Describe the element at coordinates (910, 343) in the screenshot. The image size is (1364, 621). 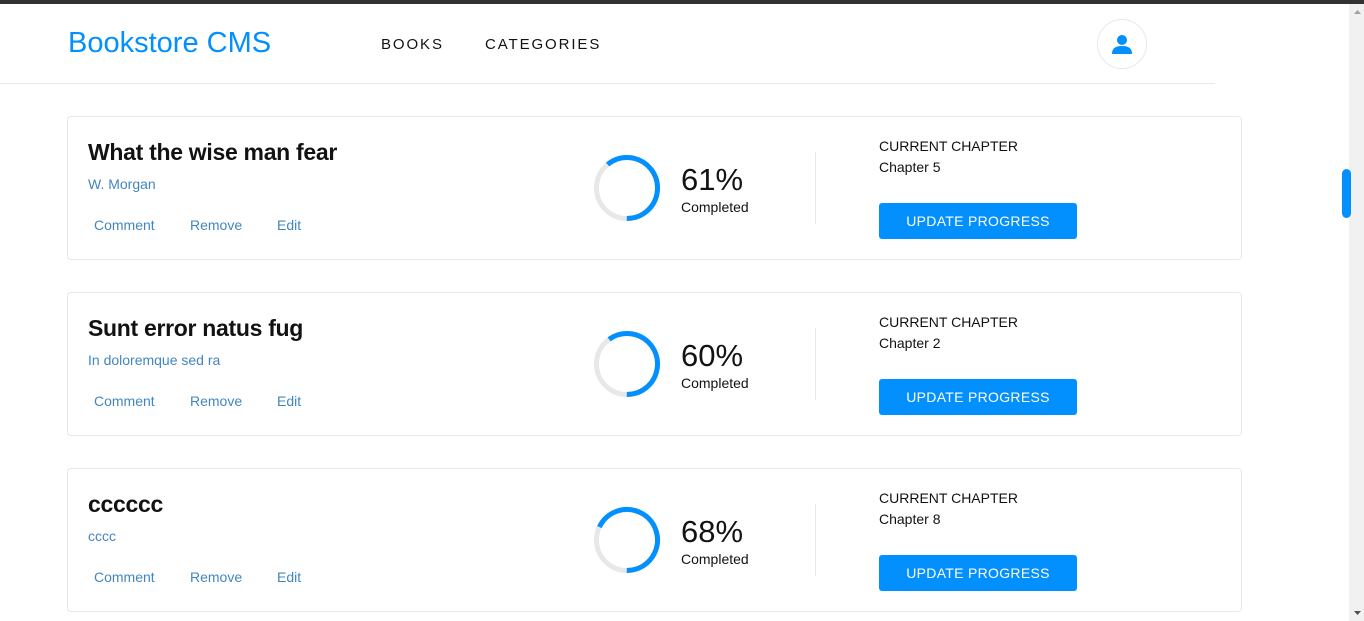
I see `current-chapter-value: Chapter 2` at that location.